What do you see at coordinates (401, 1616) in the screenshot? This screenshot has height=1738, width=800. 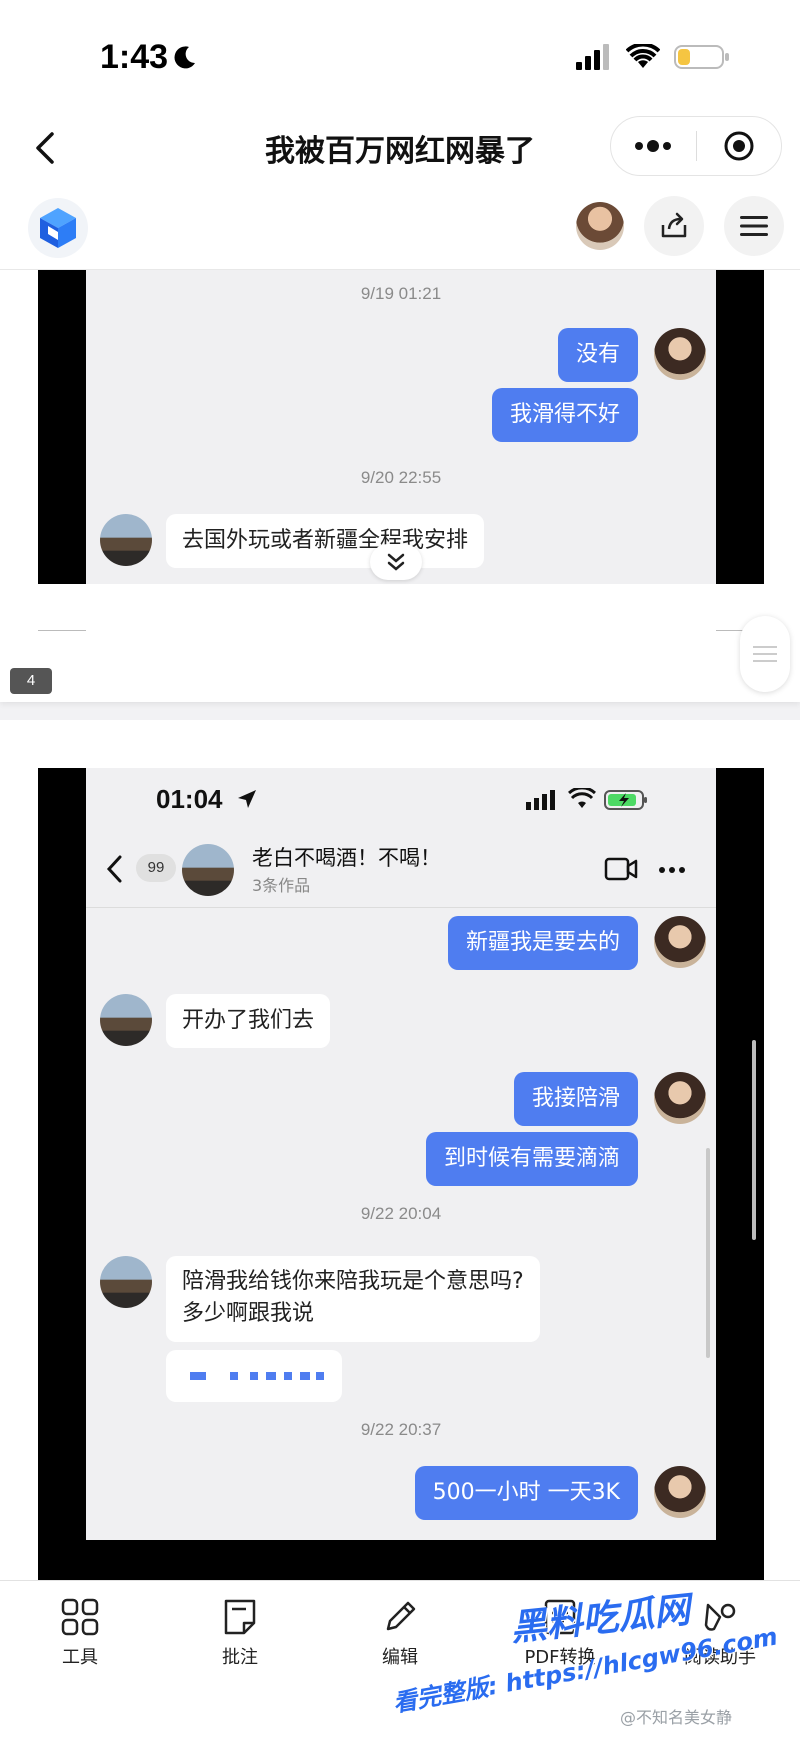 I see `pencil-icon` at bounding box center [401, 1616].